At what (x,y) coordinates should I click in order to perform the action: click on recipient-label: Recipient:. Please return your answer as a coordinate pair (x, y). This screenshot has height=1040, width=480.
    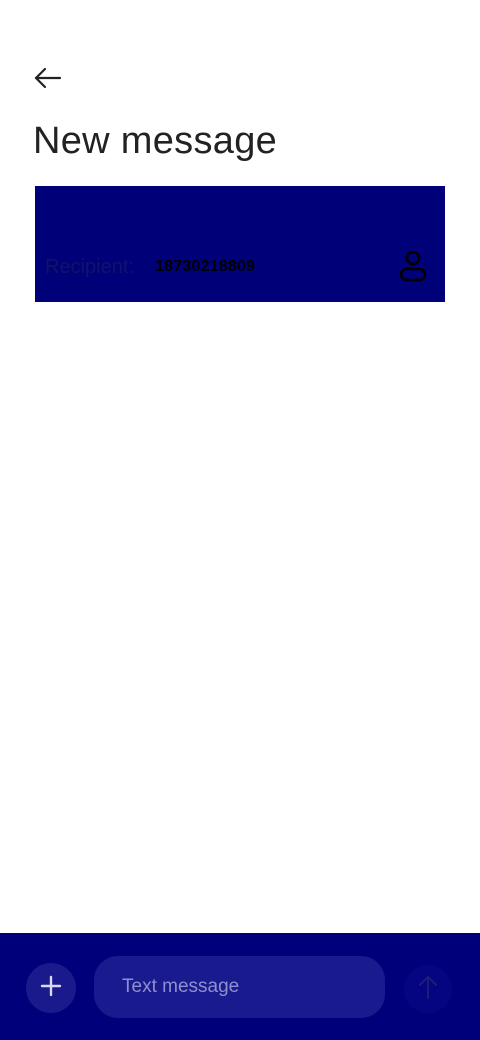
    Looking at the image, I should click on (89, 267).